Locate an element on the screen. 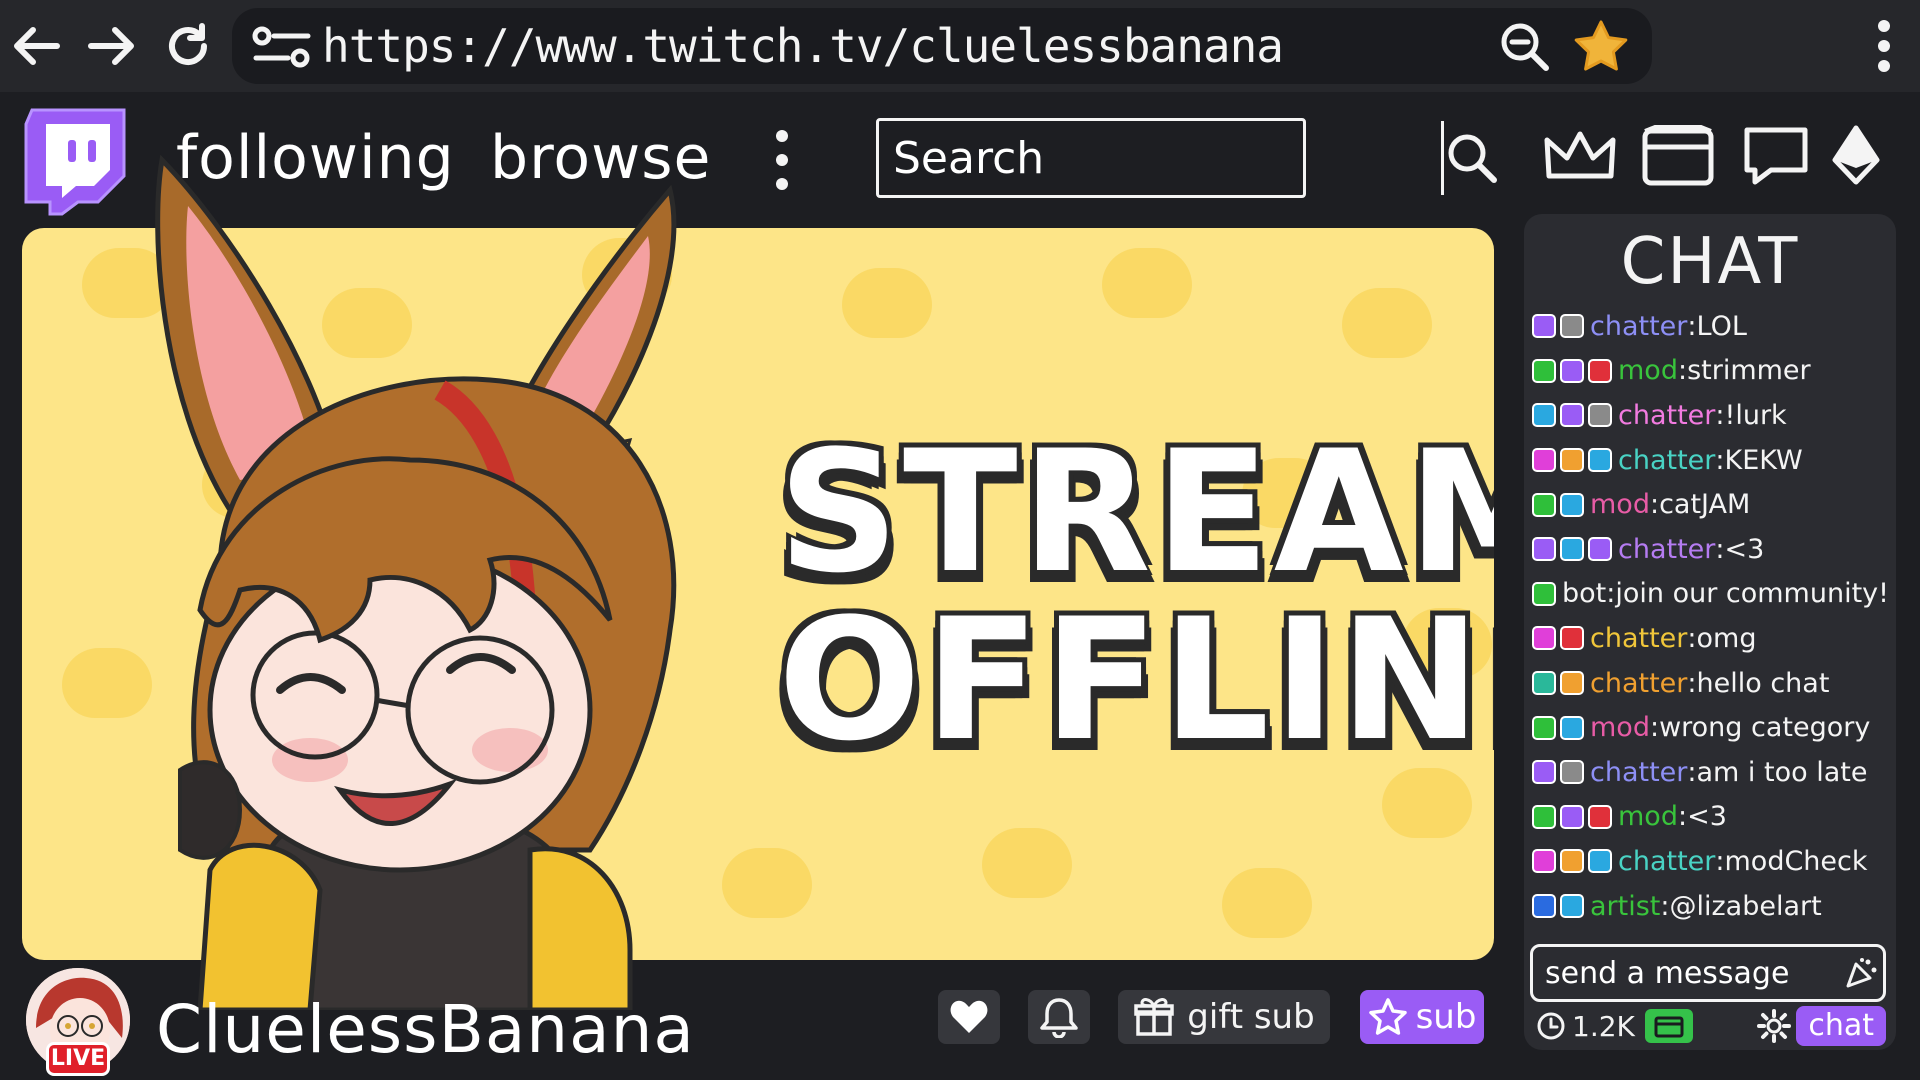 This screenshot has width=1920, height=1080. chat-settings-icon is located at coordinates (1774, 1028).